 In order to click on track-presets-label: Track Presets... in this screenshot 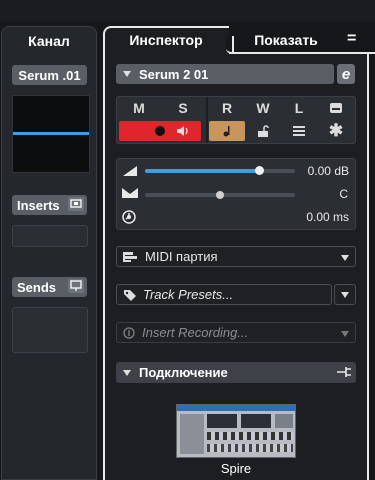, I will do `click(188, 294)`.